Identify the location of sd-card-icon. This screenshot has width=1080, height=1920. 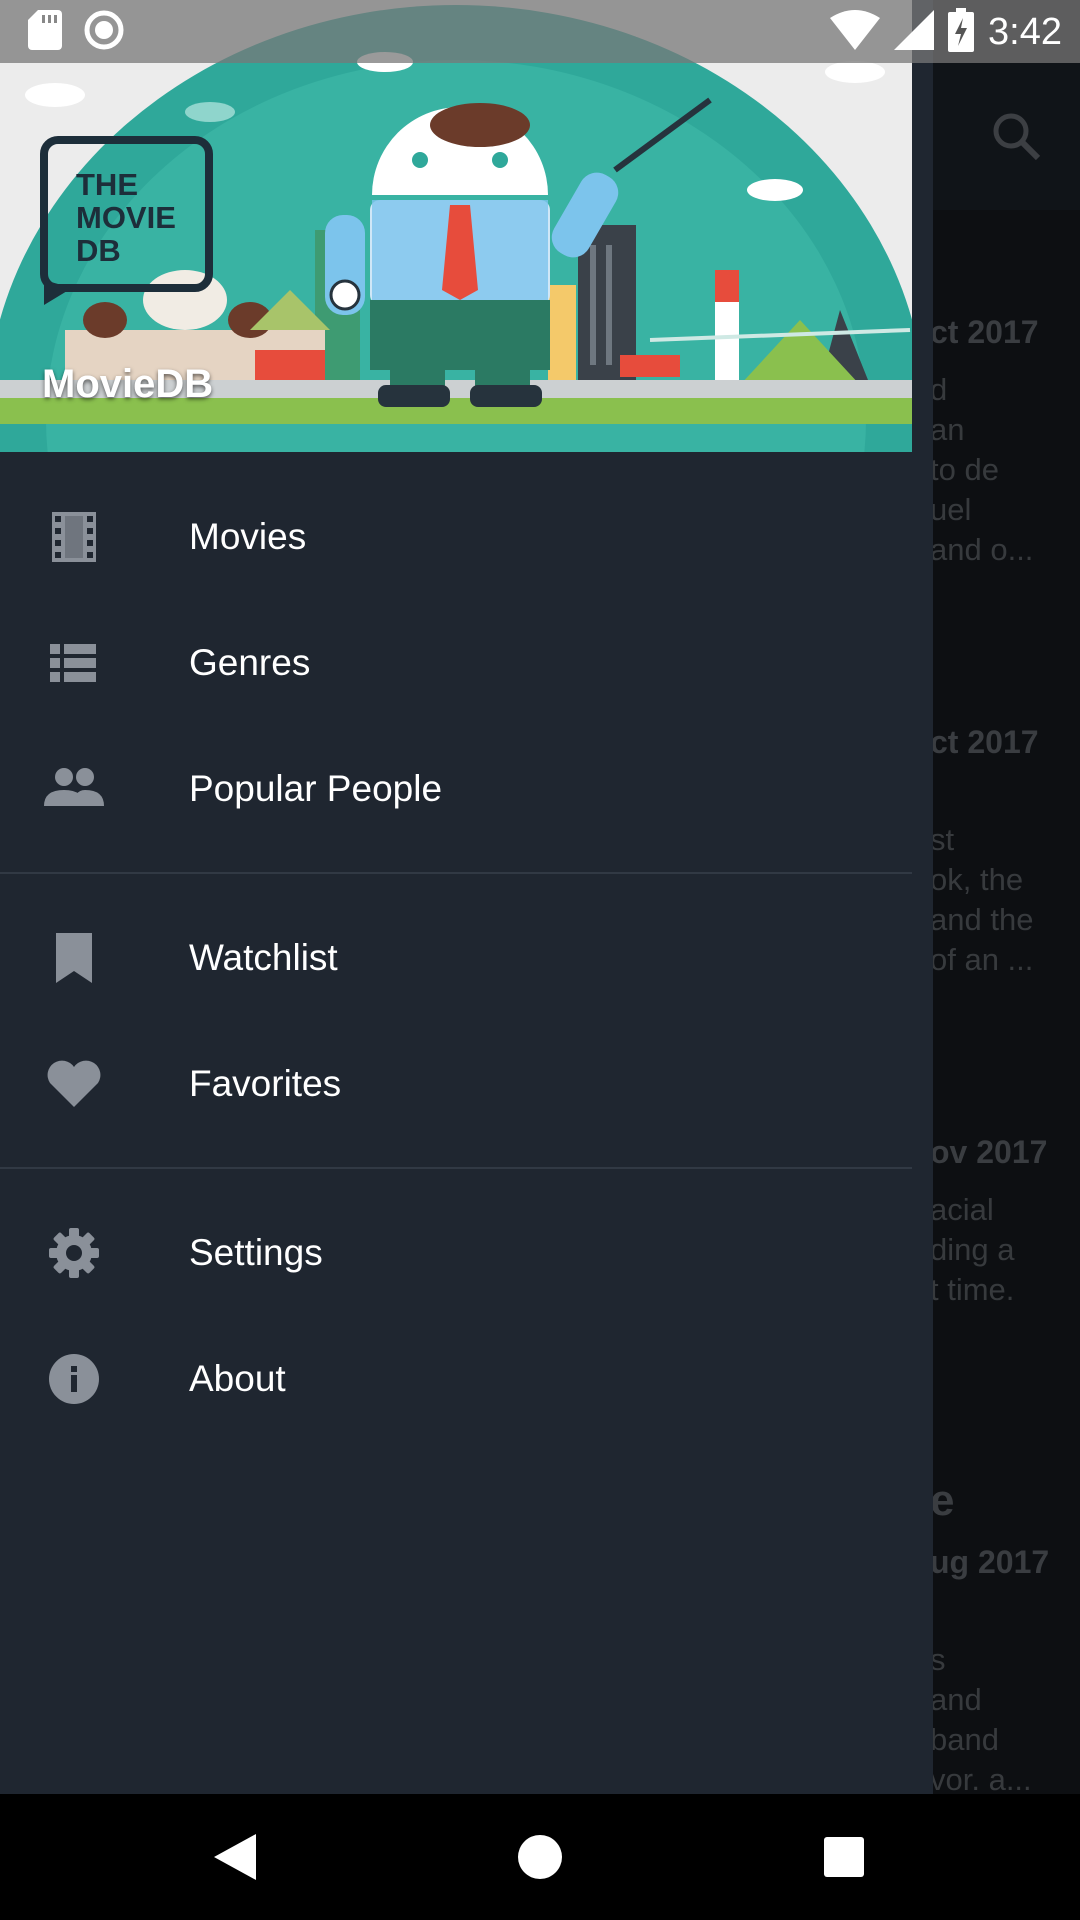
(45, 32).